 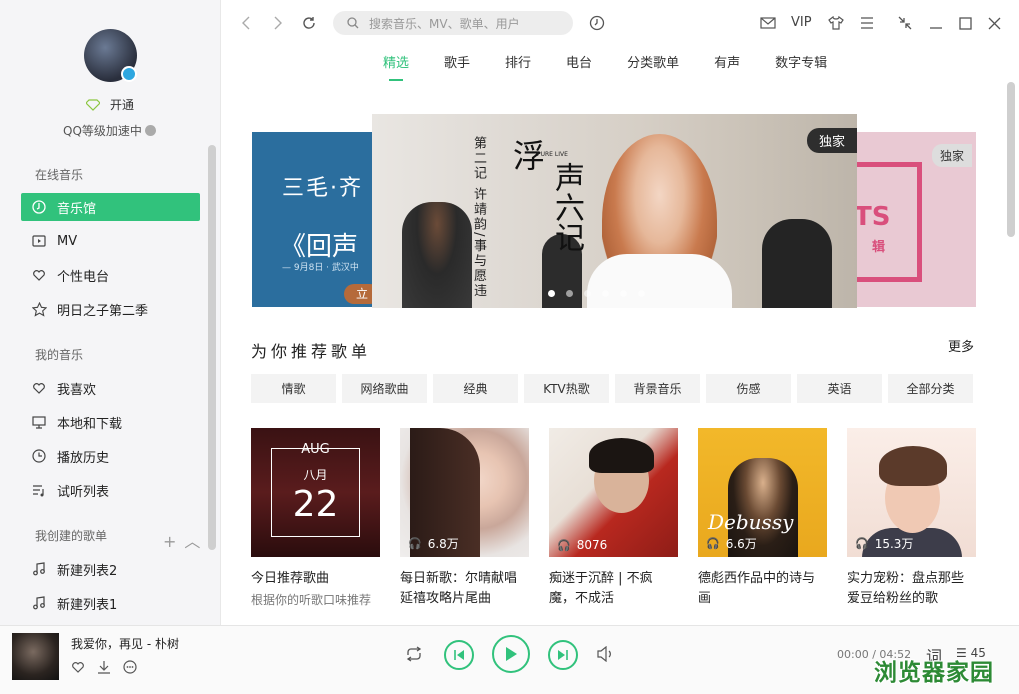 I want to click on playlist-cover: 🎧 15.3万, so click(x=911, y=492).